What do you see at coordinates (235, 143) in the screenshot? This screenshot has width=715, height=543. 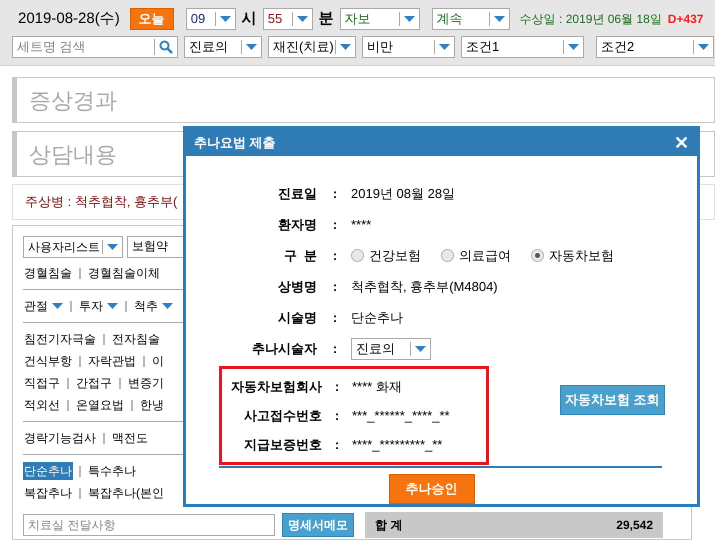 I see `dialog-title: 추나요법 제출` at bounding box center [235, 143].